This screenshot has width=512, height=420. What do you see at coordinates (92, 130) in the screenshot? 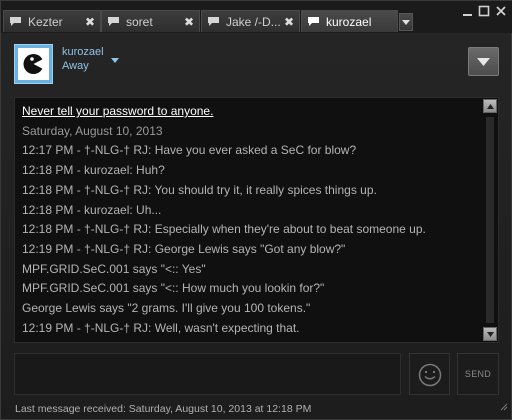
I see `chat-date-header: Saturday, August 10, 2013` at bounding box center [92, 130].